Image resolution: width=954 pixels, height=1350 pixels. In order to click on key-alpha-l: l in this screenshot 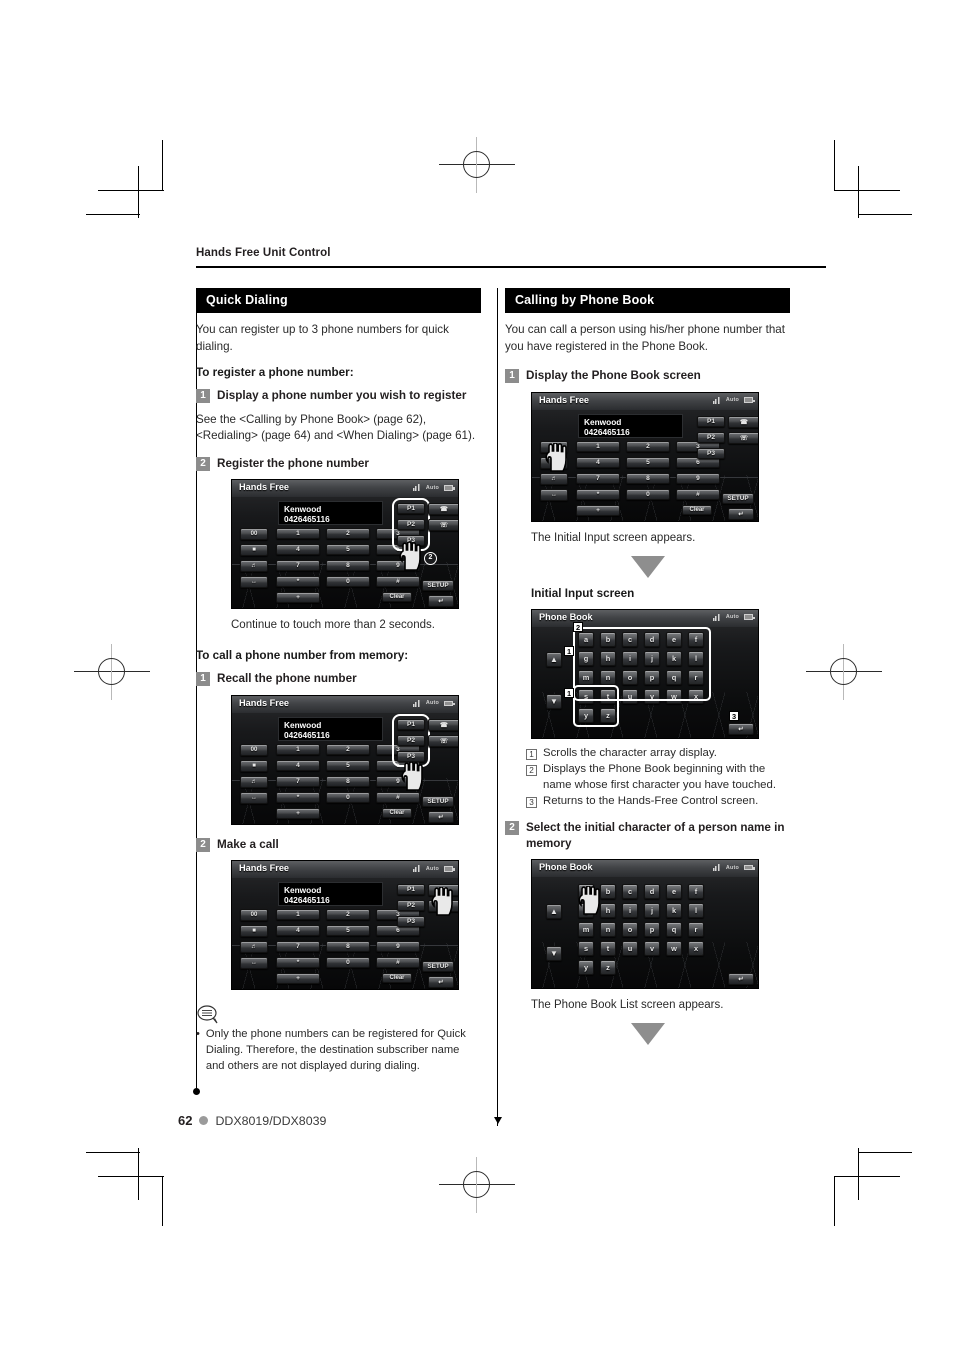, I will do `click(696, 911)`.